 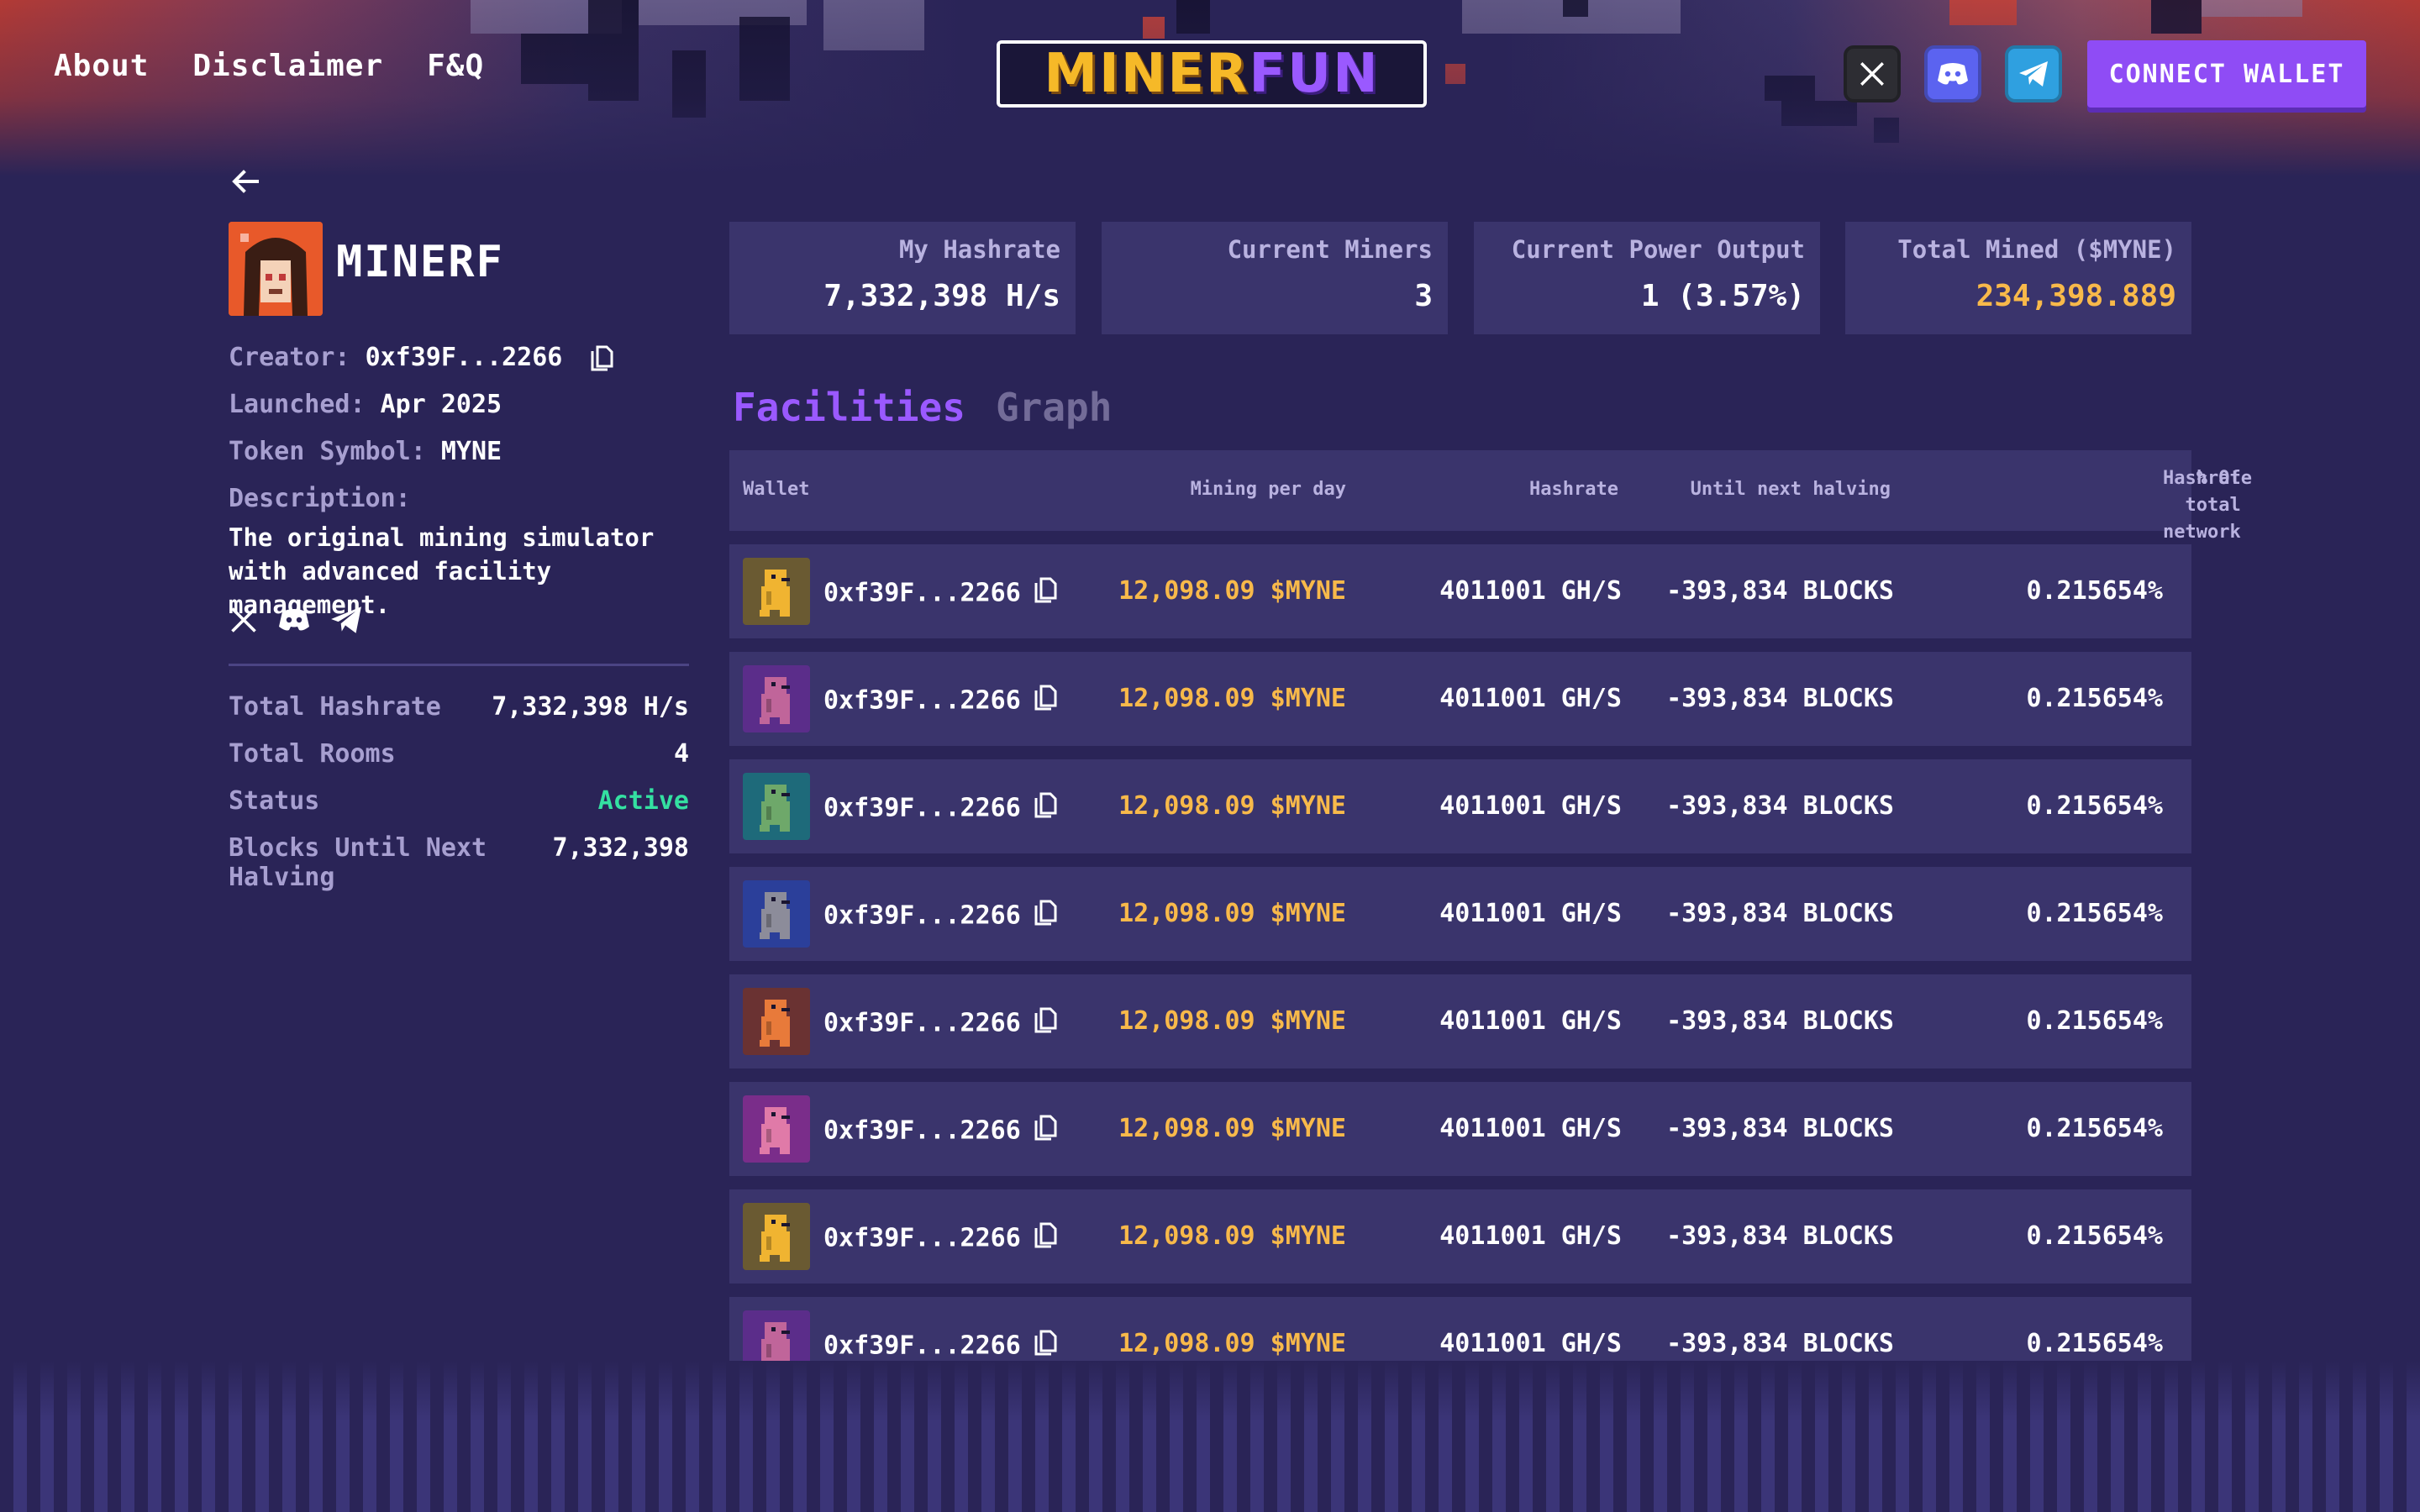 I want to click on description-label: Description:, so click(x=320, y=498).